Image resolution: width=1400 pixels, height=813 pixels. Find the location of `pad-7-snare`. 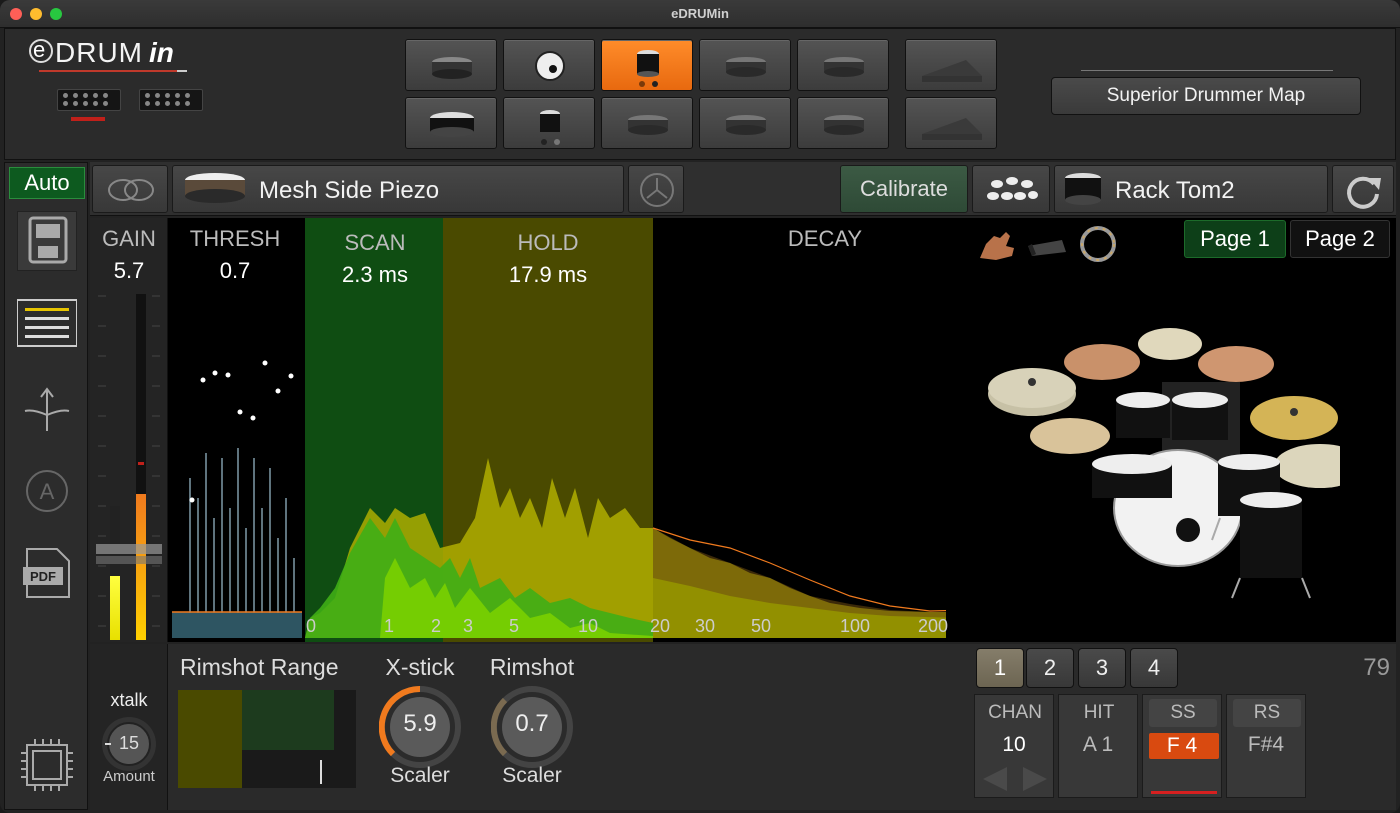

pad-7-snare is located at coordinates (451, 123).